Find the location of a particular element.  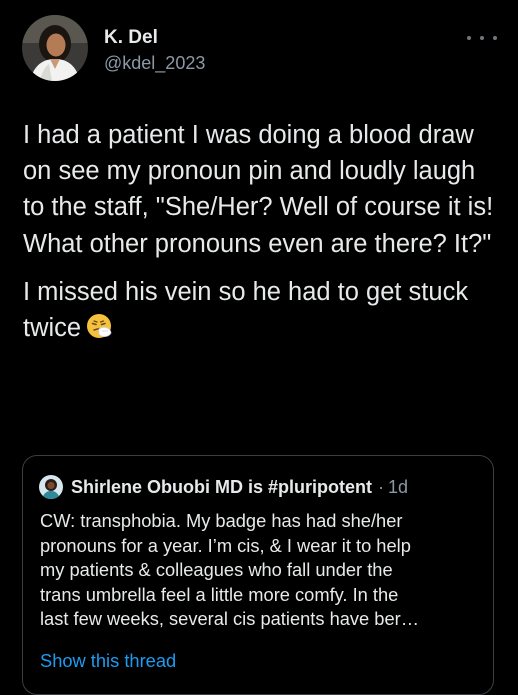

quoted-timestamp: 1d is located at coordinates (398, 487).